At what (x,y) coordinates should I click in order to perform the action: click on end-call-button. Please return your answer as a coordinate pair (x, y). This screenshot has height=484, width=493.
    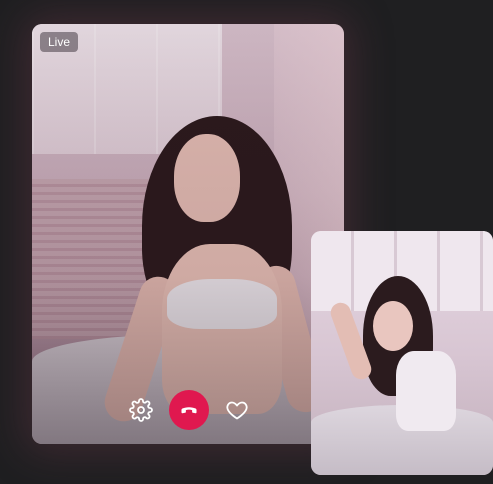
    Looking at the image, I should click on (189, 410).